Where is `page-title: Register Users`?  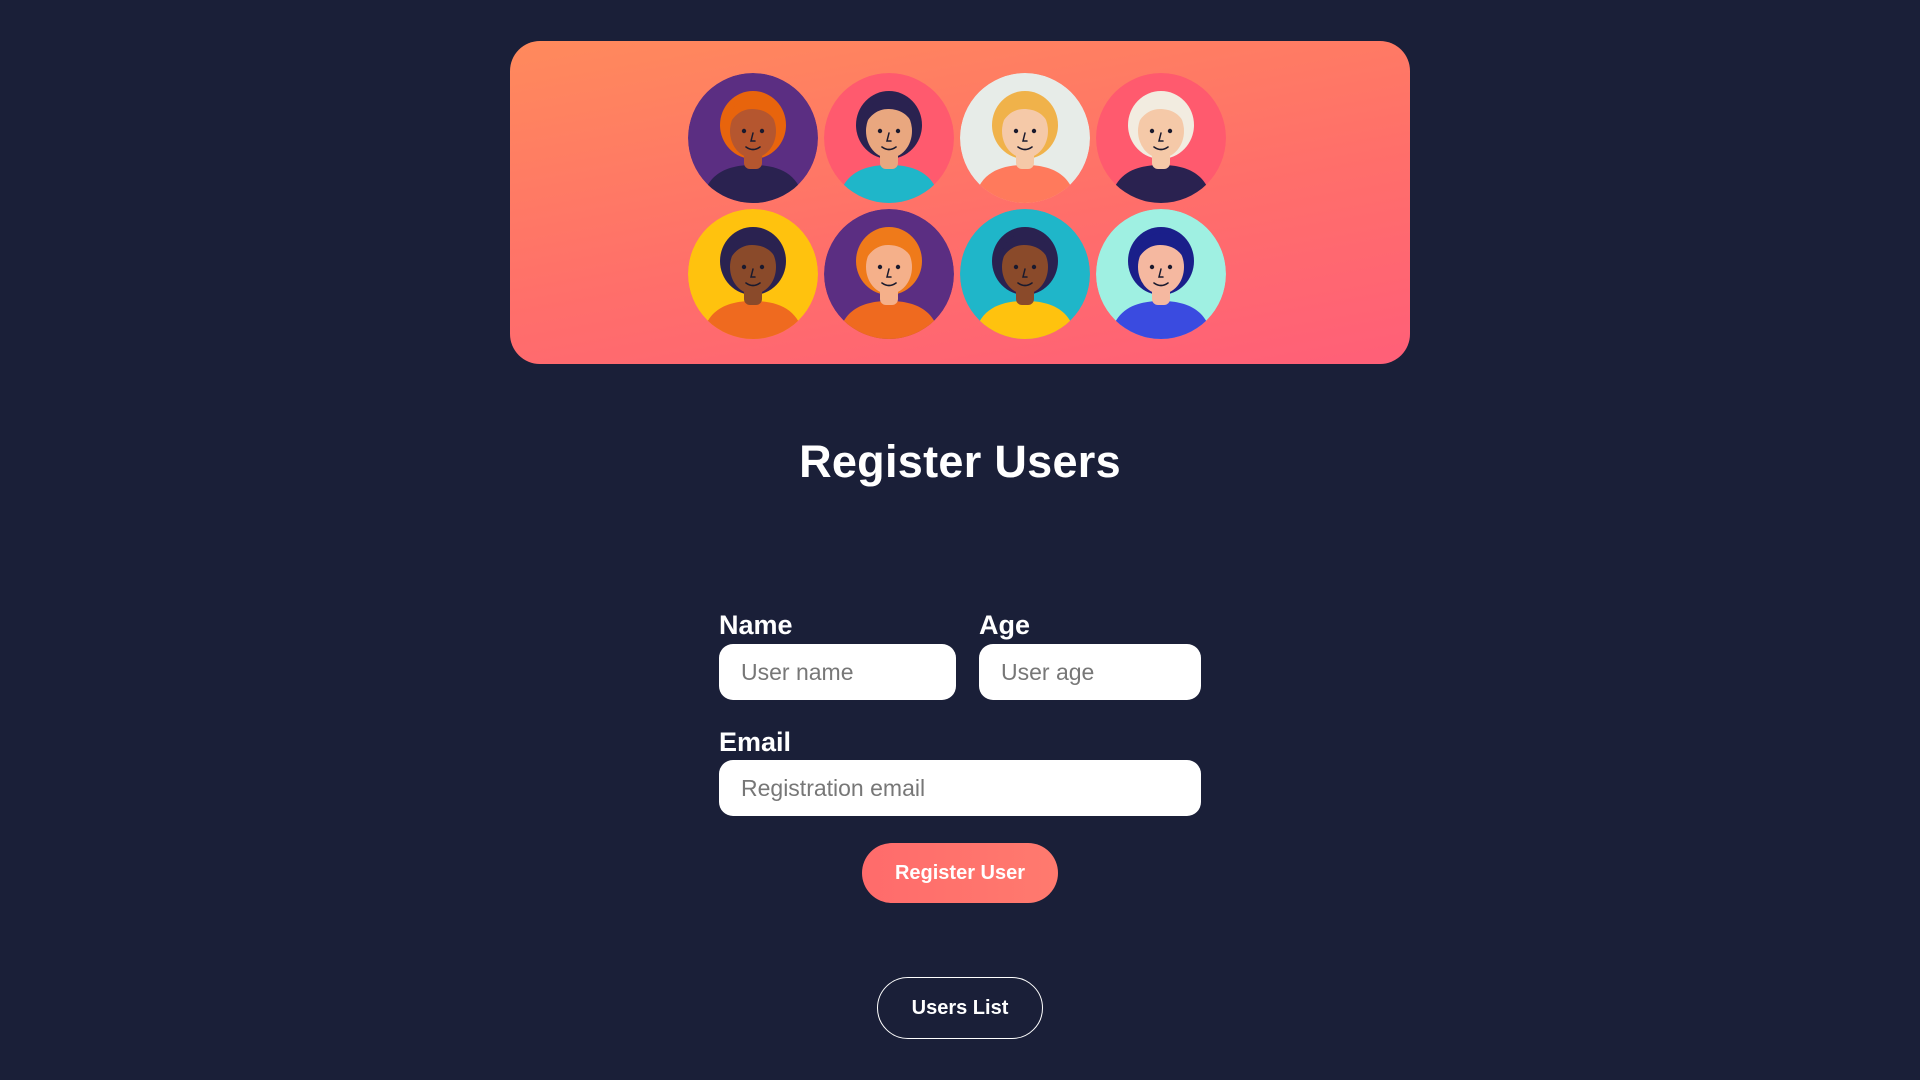 page-title: Register Users is located at coordinates (960, 461).